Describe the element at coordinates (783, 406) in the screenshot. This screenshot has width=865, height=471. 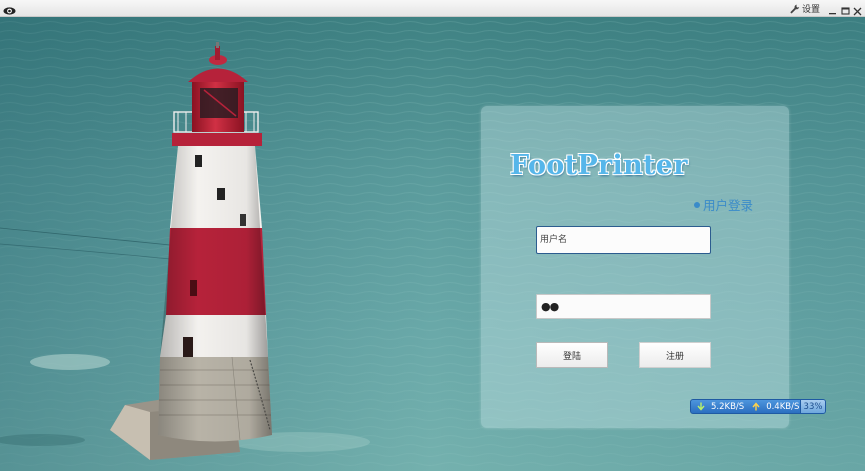
I see `upload-speed: 0.4KB/S` at that location.